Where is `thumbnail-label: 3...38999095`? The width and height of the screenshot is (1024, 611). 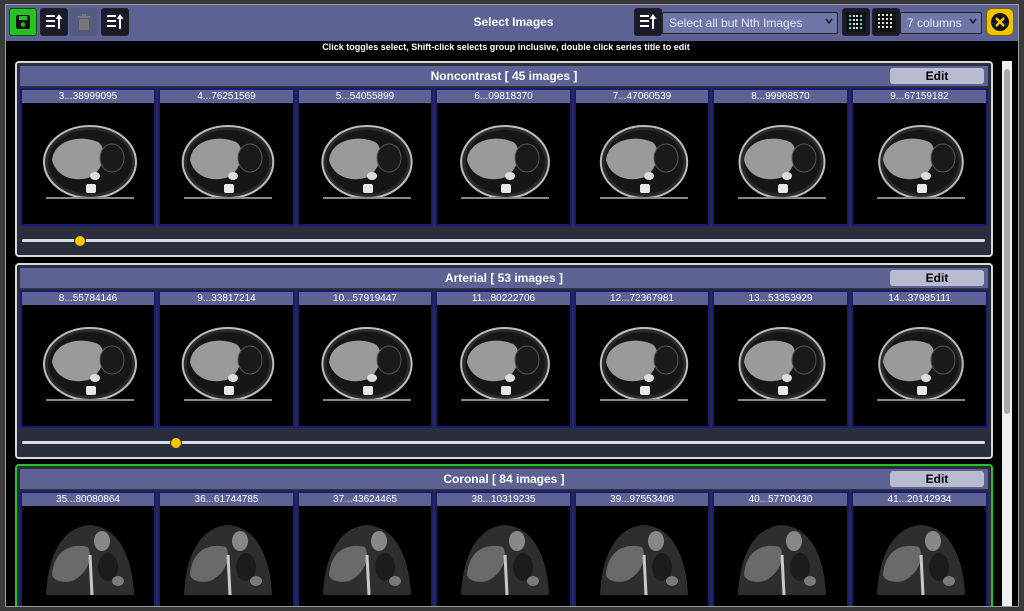 thumbnail-label: 3...38999095 is located at coordinates (88, 96).